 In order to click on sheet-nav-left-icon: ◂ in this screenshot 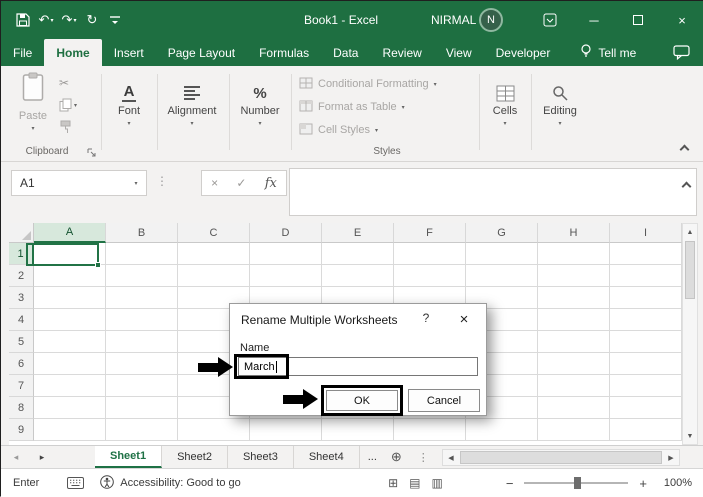, I will do `click(16, 457)`.